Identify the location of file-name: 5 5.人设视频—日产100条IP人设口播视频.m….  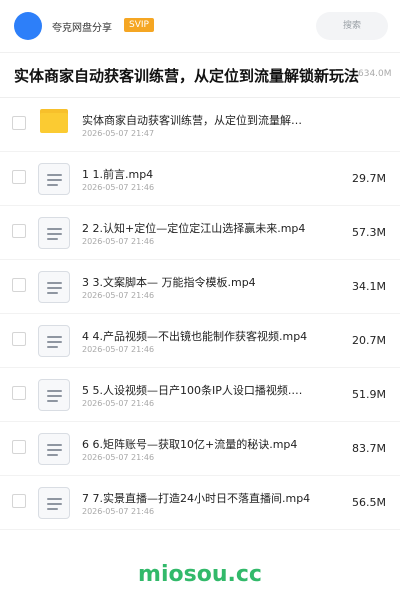
(197, 390).